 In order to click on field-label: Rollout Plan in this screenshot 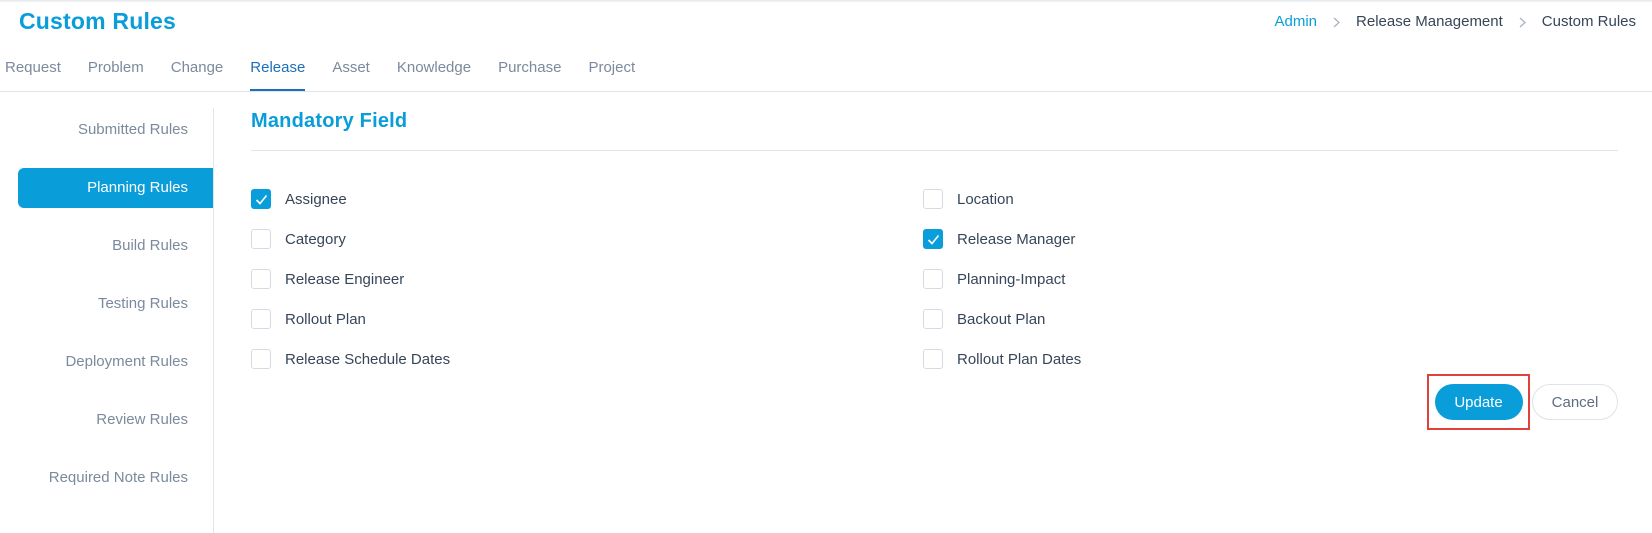, I will do `click(325, 319)`.